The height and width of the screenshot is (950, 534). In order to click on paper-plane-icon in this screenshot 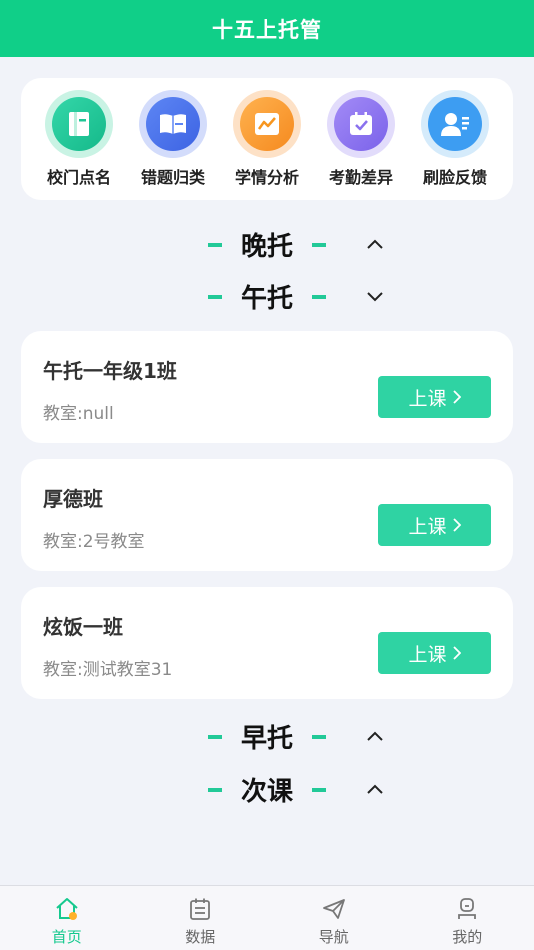, I will do `click(333, 909)`.